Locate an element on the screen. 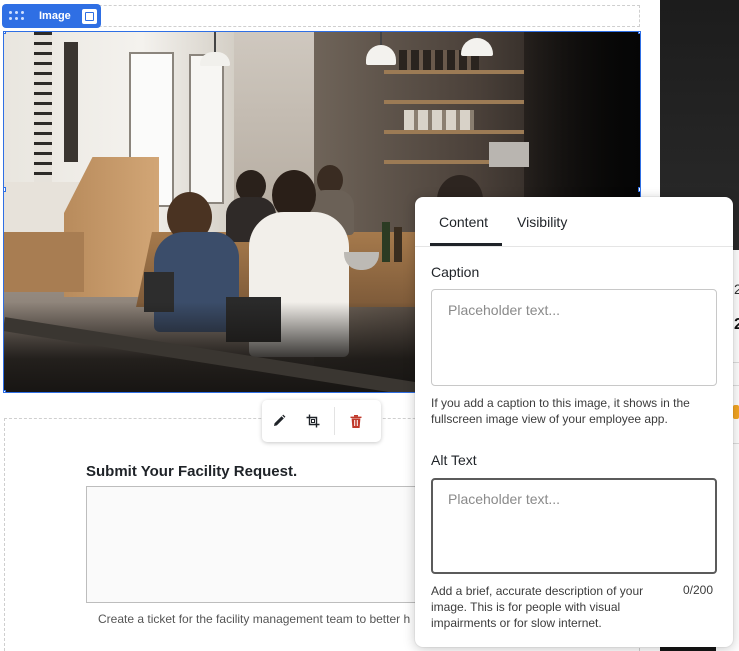  crop-button is located at coordinates (313, 421).